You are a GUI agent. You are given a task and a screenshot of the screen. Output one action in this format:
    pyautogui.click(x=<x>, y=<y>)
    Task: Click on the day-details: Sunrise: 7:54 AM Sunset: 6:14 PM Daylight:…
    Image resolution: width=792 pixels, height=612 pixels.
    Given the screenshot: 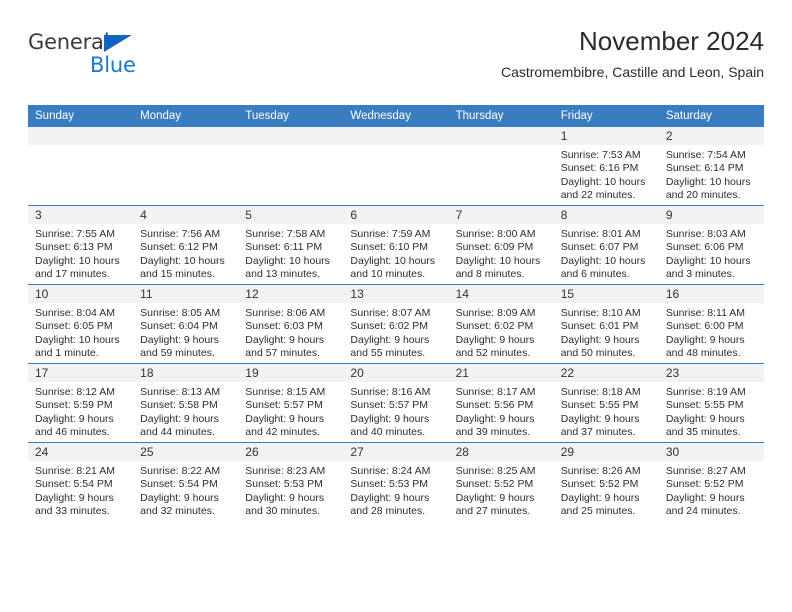 What is the action you would take?
    pyautogui.click(x=711, y=174)
    